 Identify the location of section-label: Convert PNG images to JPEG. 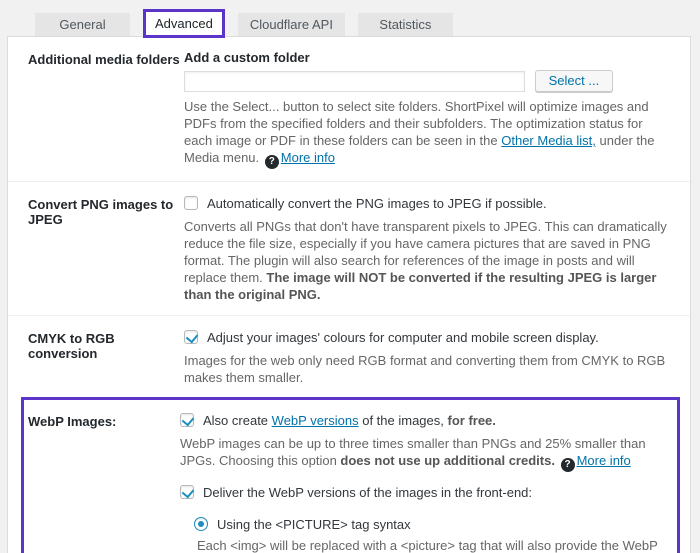
(101, 212).